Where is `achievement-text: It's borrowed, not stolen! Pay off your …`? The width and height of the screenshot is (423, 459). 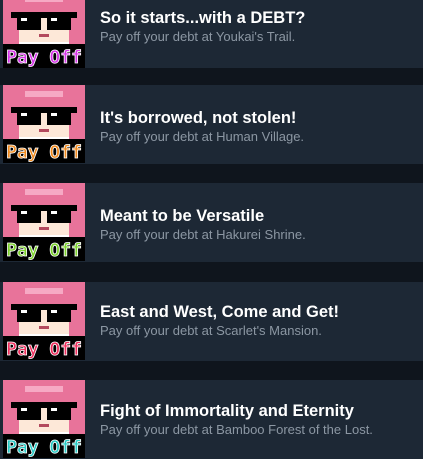
achievement-text: It's borrowed, not stolen! Pay off your … is located at coordinates (259, 126).